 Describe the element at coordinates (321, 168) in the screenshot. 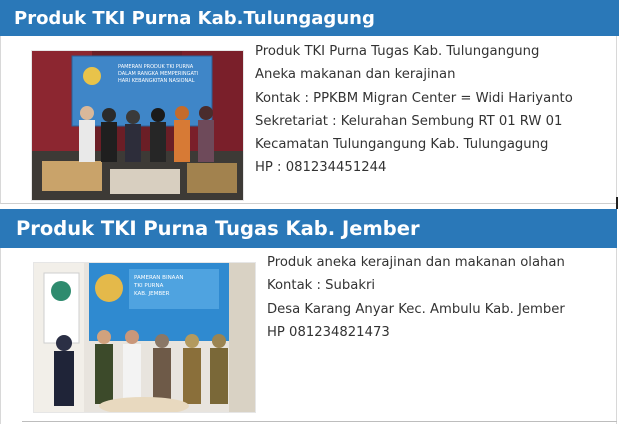

I see `info-line: HP : 081234451244` at that location.